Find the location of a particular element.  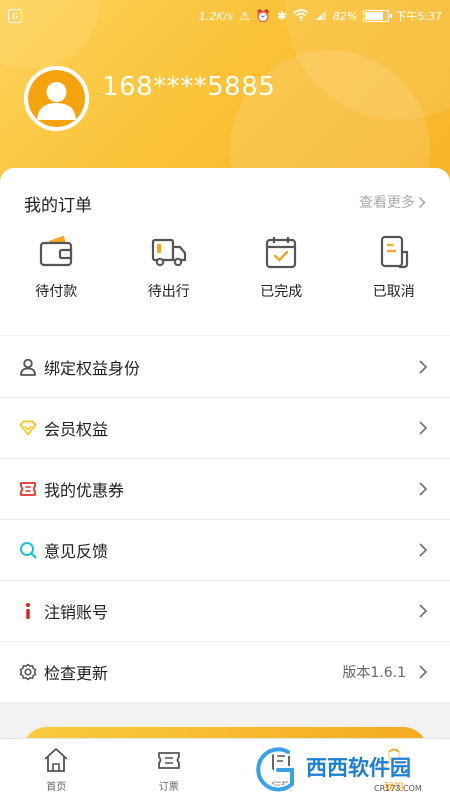

order-pending-payment: 待付款 is located at coordinates (56, 267).